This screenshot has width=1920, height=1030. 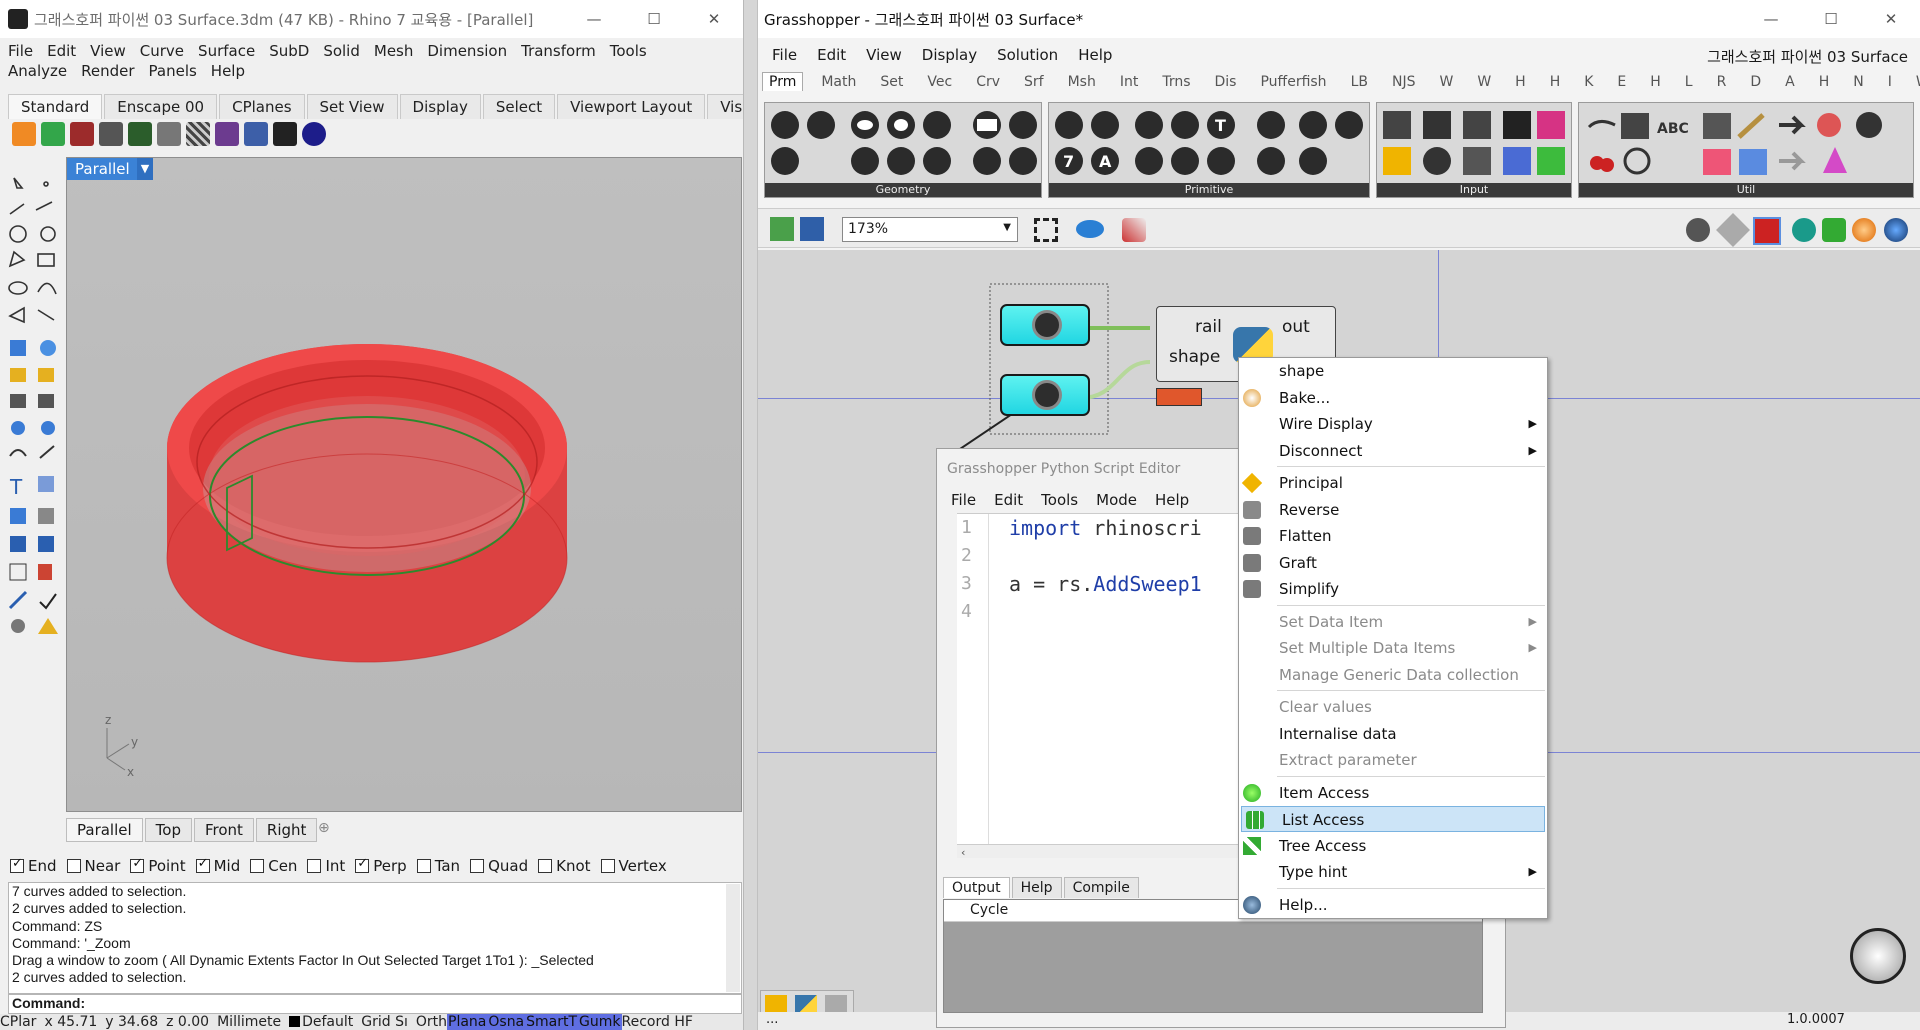 I want to click on osnap-knot: Knot, so click(x=564, y=866).